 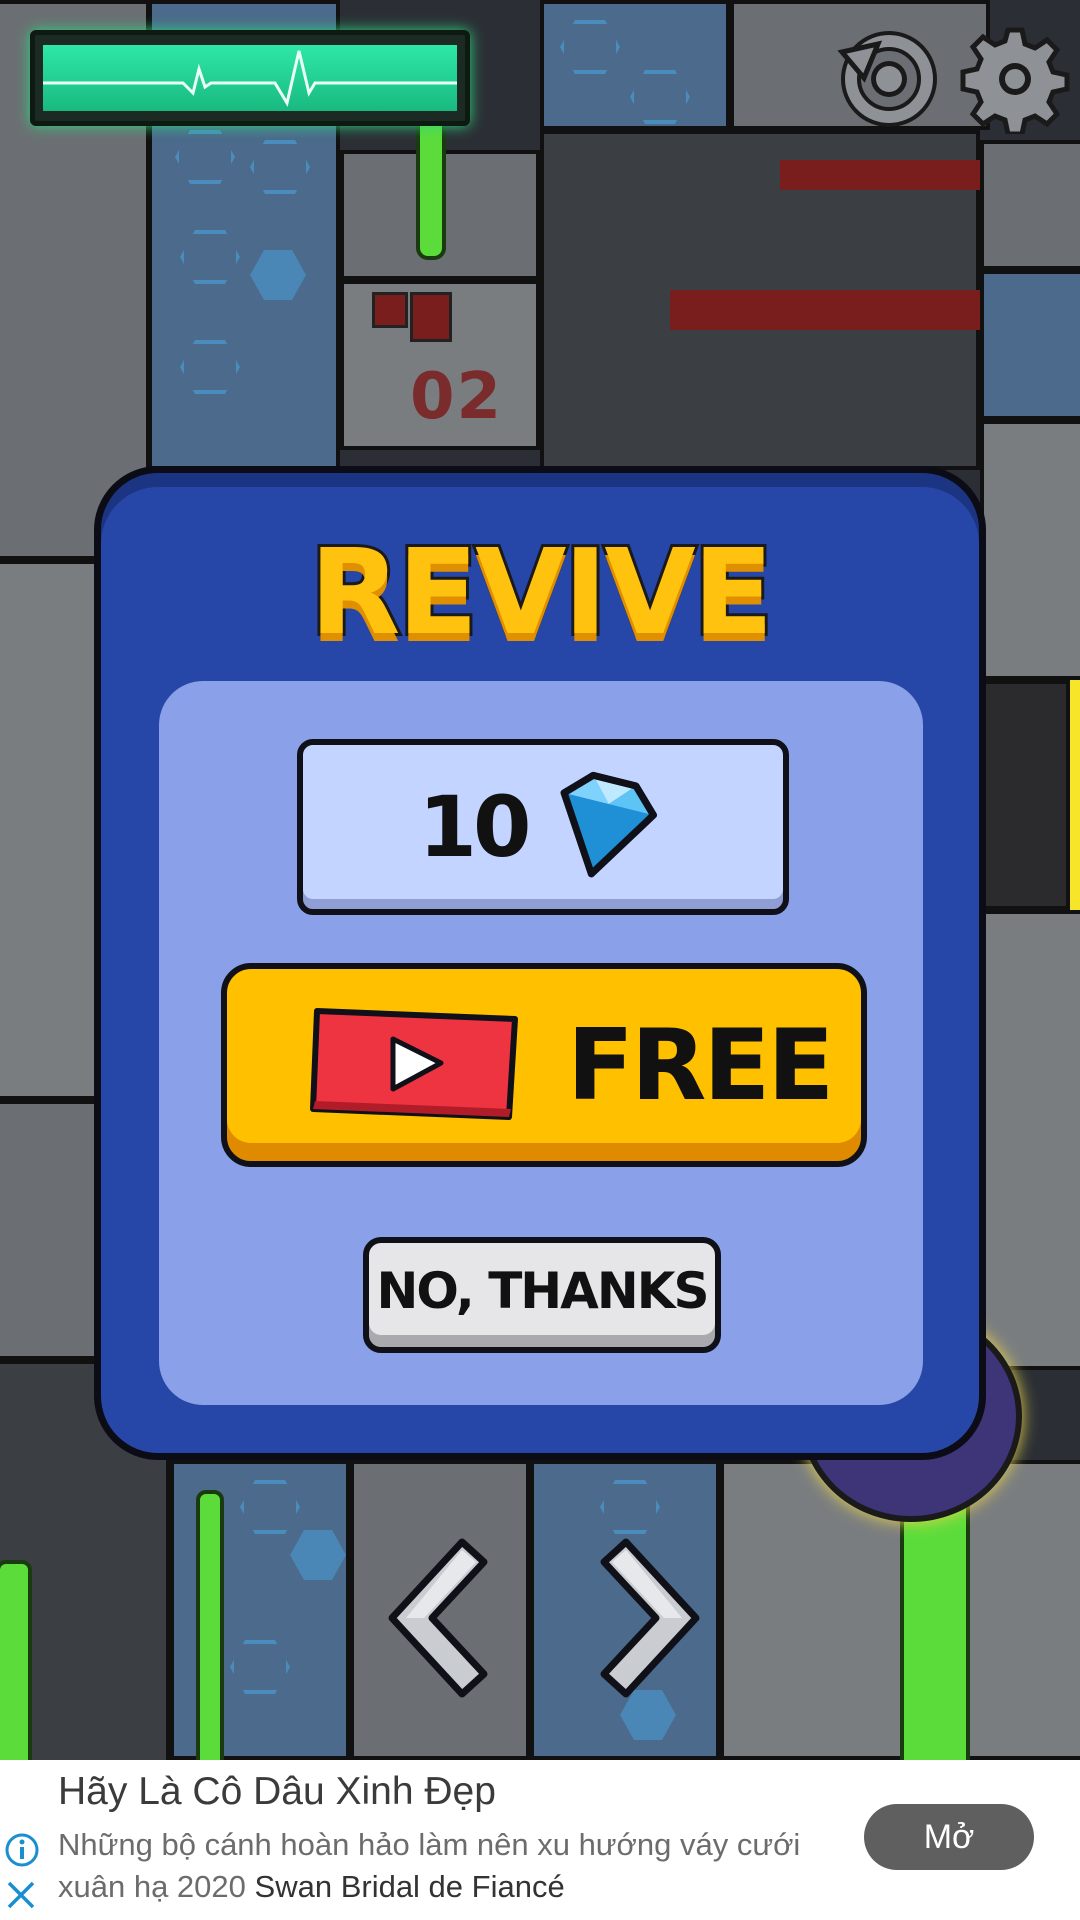 What do you see at coordinates (700, 1066) in the screenshot?
I see `free-label: FREE` at bounding box center [700, 1066].